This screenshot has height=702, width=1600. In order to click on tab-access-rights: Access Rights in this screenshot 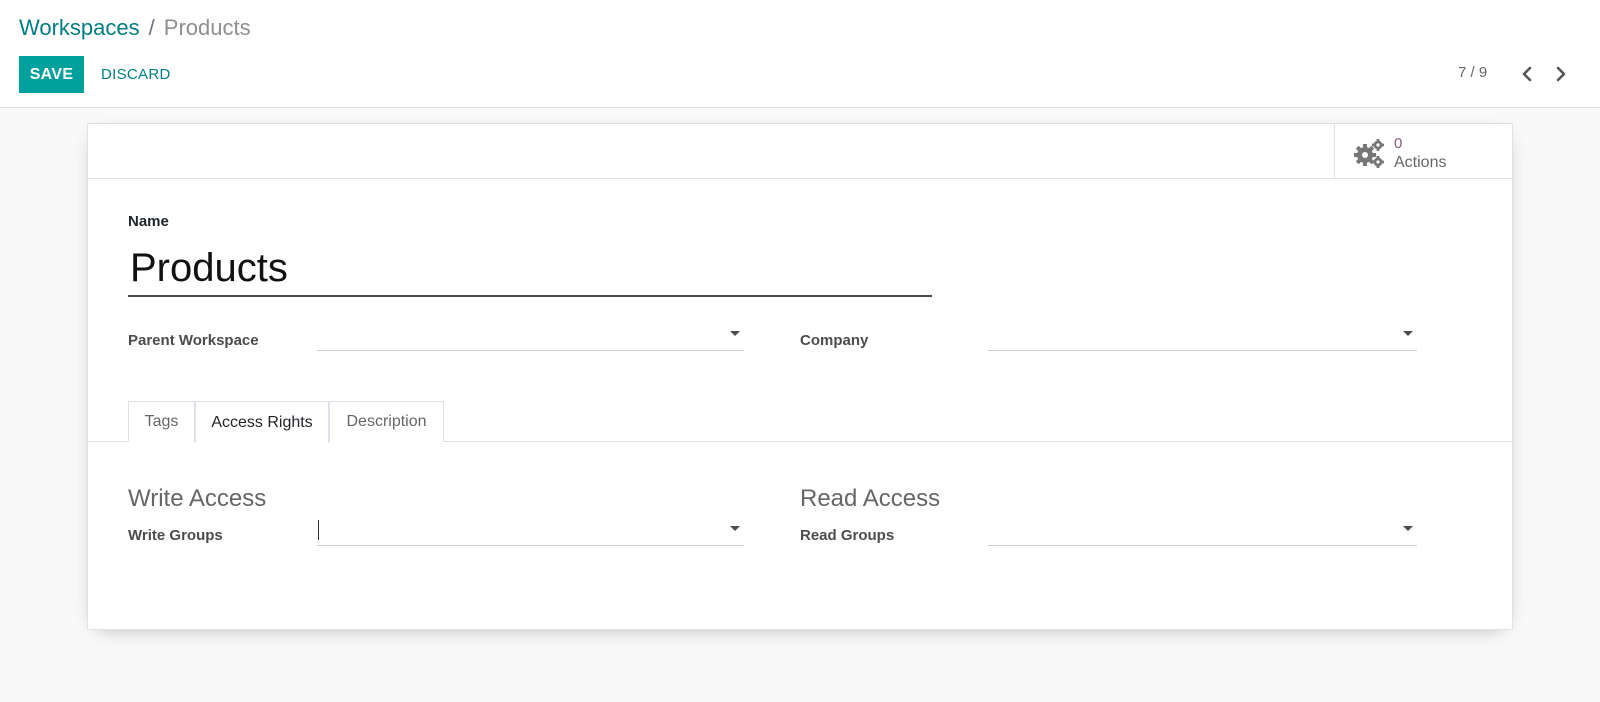, I will do `click(262, 422)`.